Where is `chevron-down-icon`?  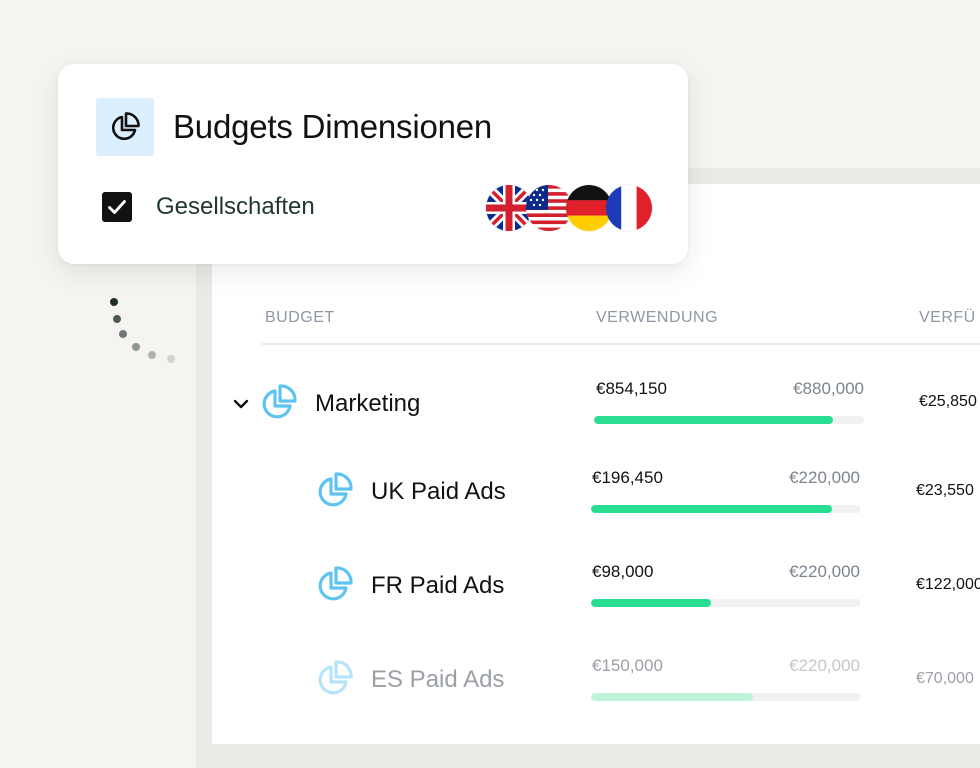 chevron-down-icon is located at coordinates (241, 404).